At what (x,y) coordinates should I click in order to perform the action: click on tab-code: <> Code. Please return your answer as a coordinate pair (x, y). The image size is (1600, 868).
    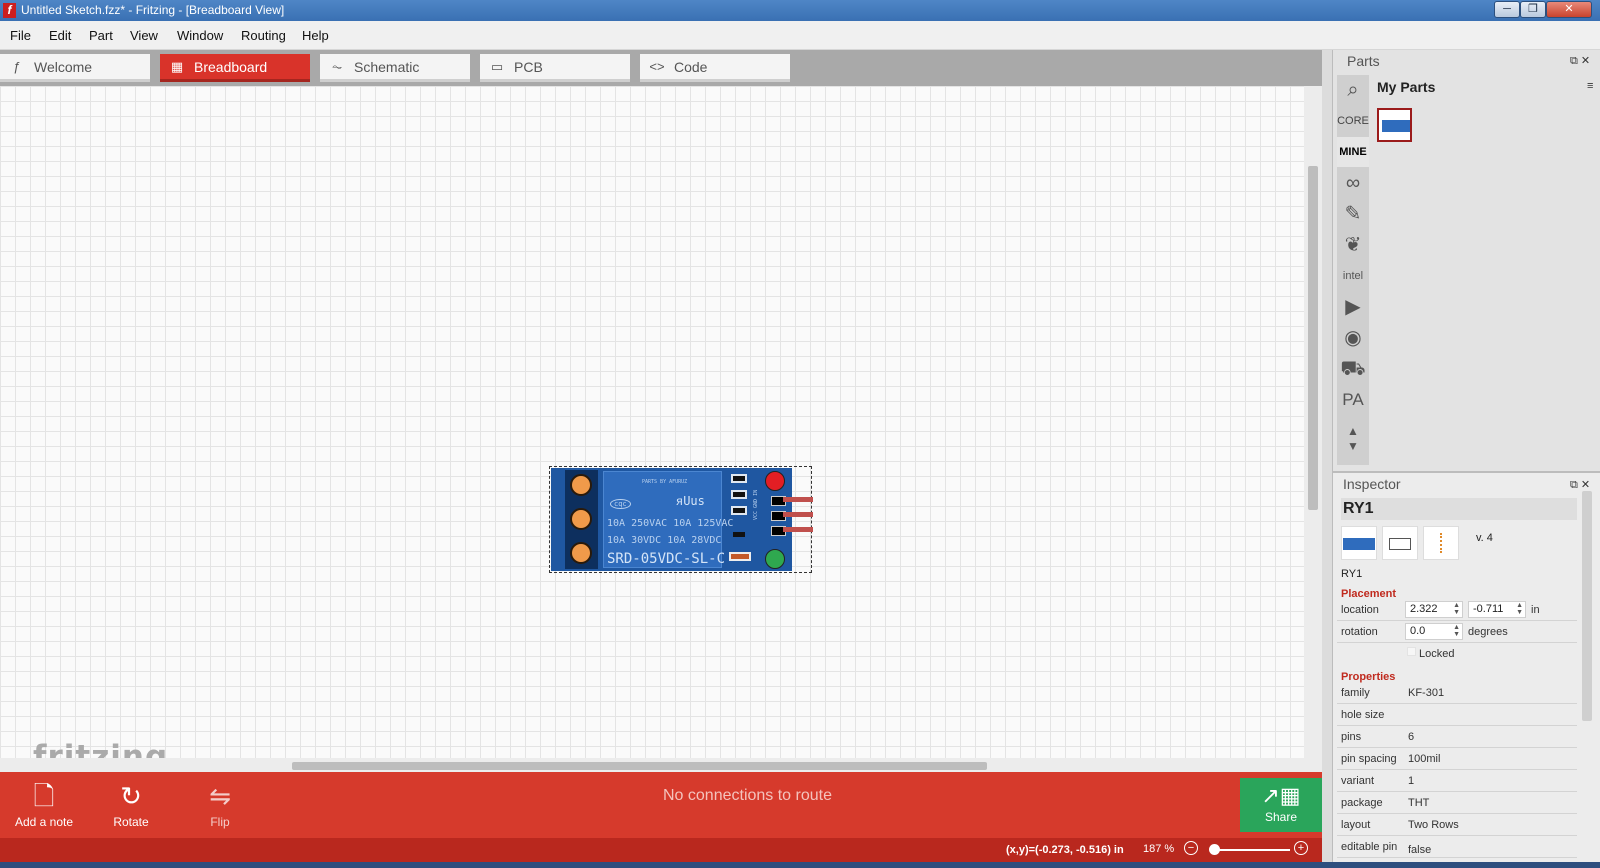
    Looking at the image, I should click on (715, 68).